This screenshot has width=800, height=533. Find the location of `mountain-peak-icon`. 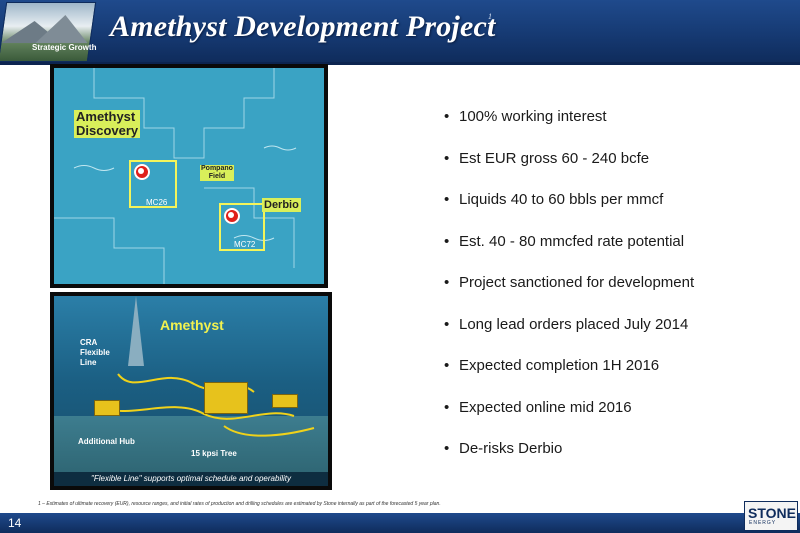

mountain-peak-icon is located at coordinates (63, 29).